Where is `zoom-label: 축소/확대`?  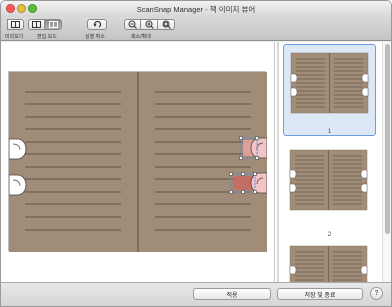 zoom-label: 축소/확대 is located at coordinates (141, 37).